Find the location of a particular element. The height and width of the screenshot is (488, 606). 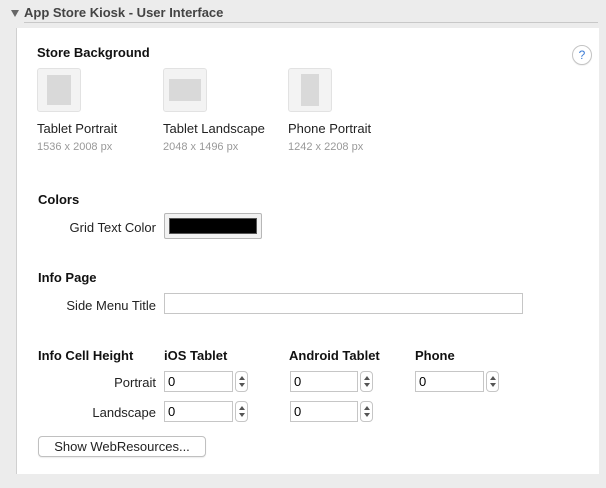

landscape-ios-tablet-input is located at coordinates (198, 411).